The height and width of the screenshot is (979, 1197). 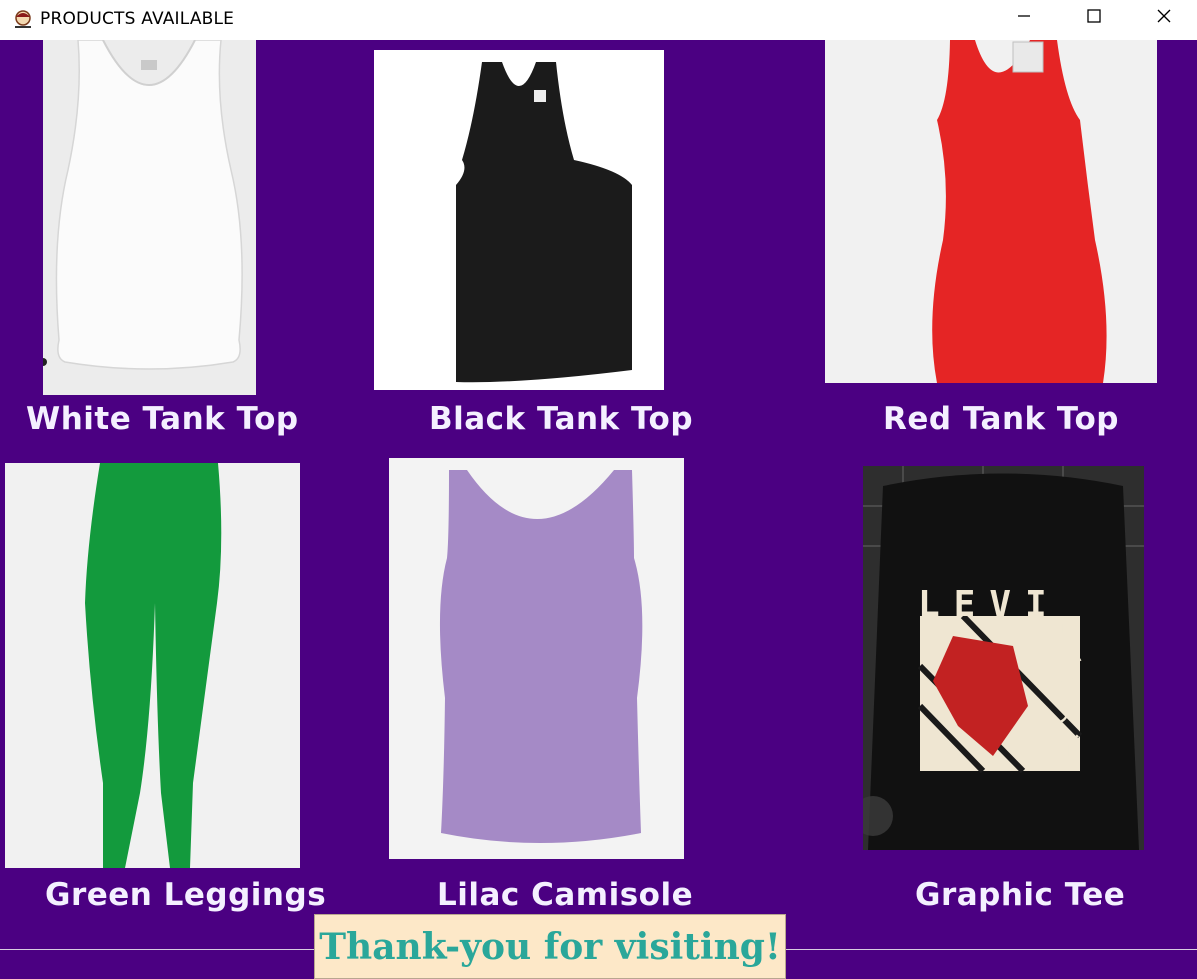 What do you see at coordinates (137, 19) in the screenshot?
I see `window-title: PRODUCTS AVAILABLE` at bounding box center [137, 19].